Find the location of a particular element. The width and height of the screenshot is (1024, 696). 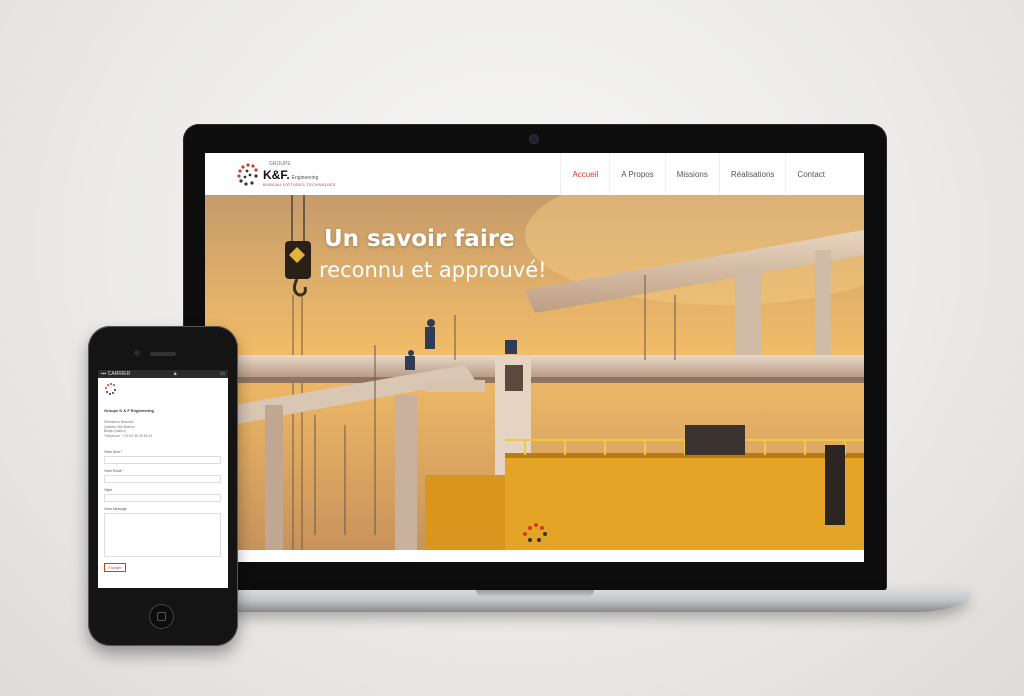

message-label: Votre Message is located at coordinates (115, 509).